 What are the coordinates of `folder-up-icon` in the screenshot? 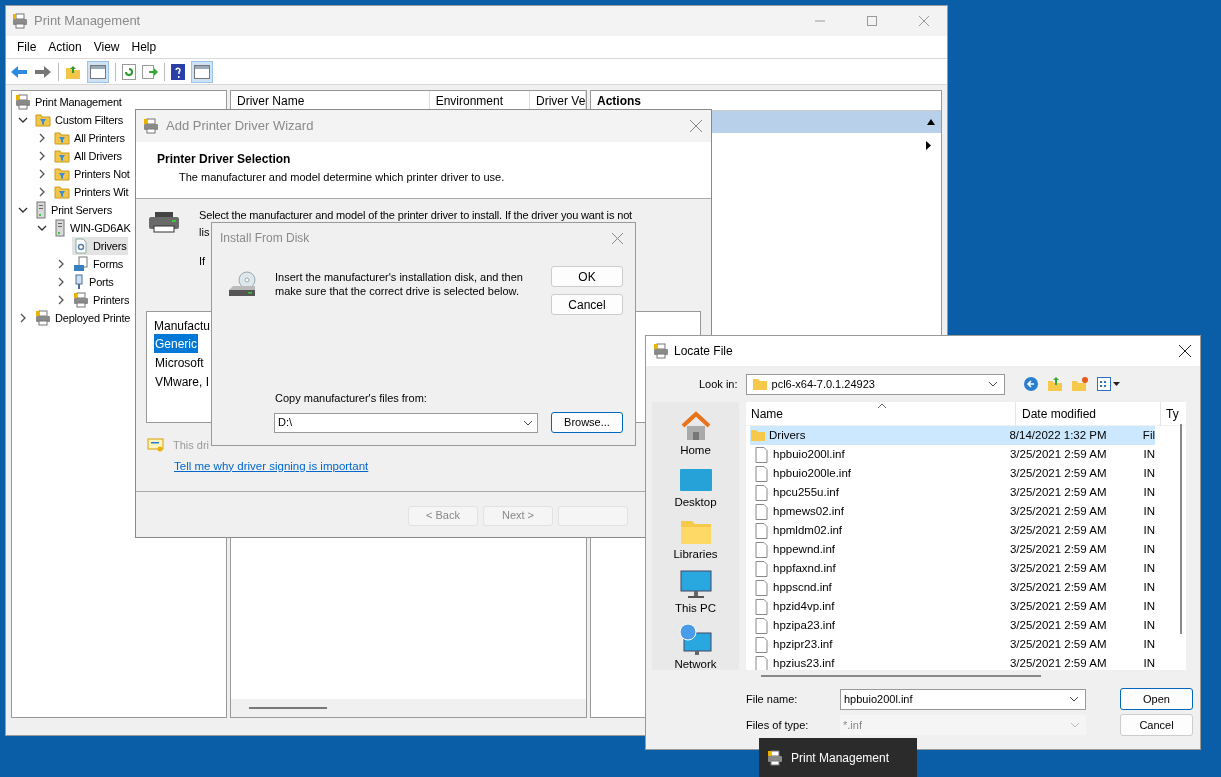 It's located at (73, 71).